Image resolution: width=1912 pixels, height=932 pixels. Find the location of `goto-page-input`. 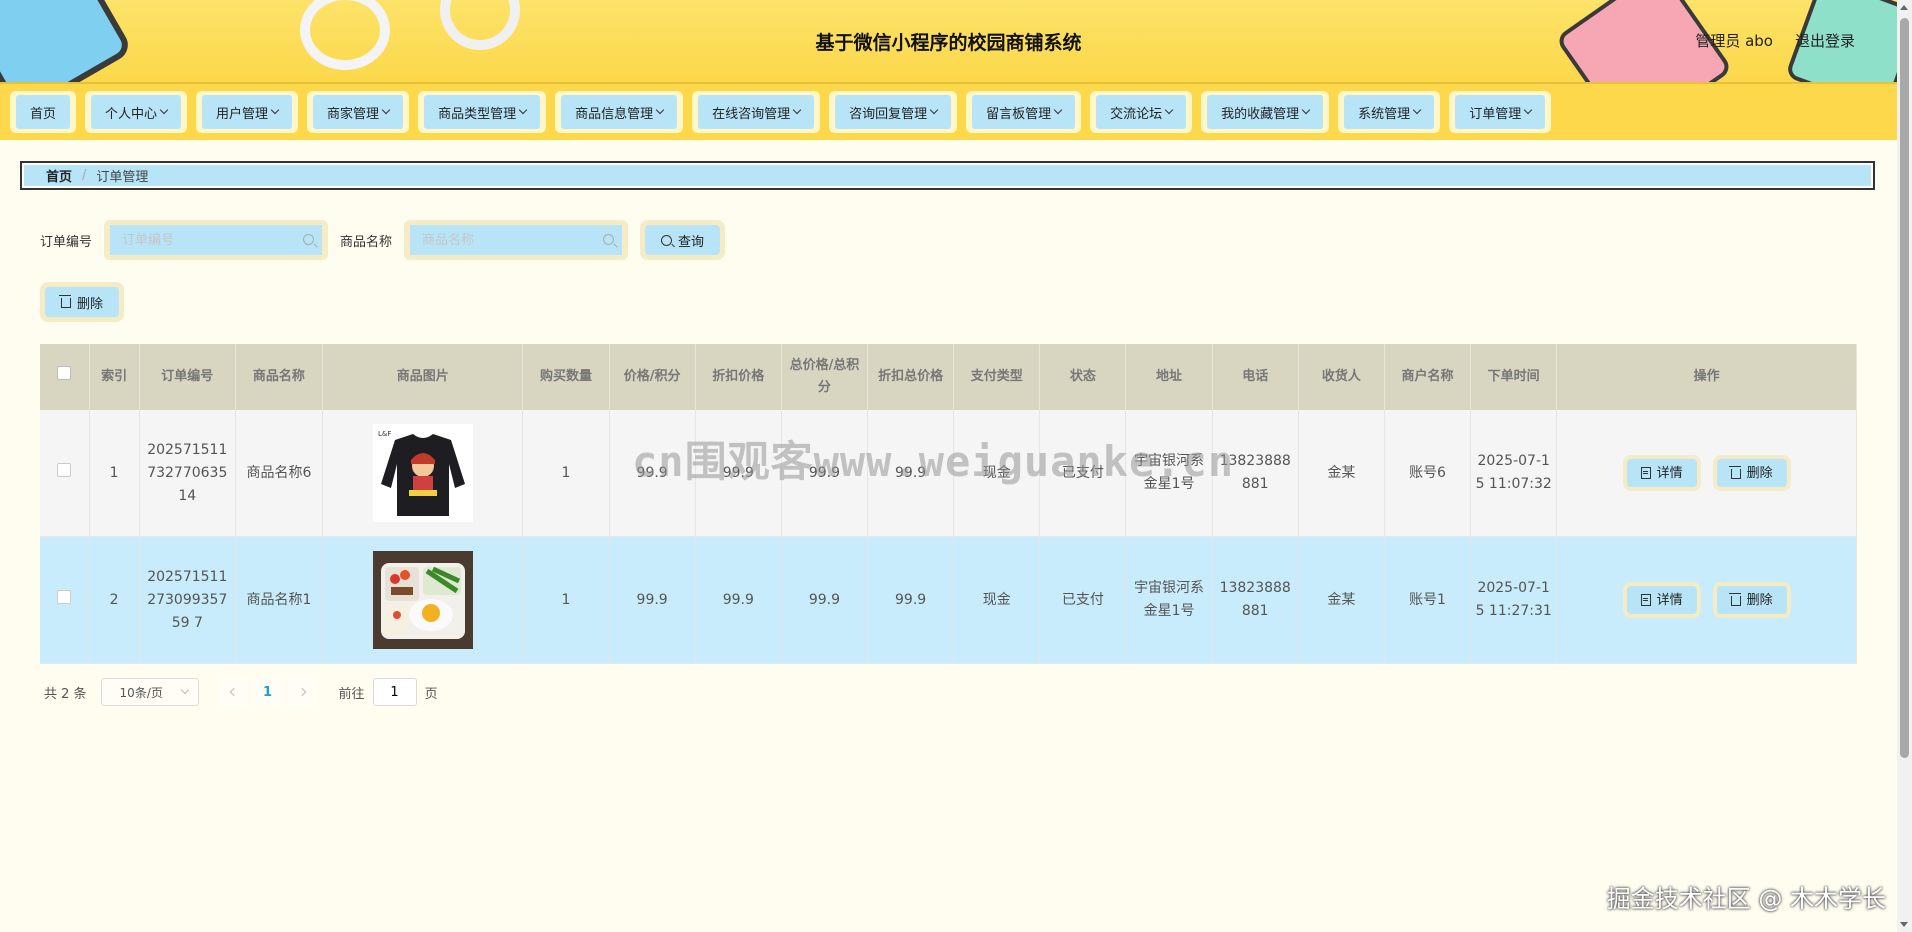

goto-page-input is located at coordinates (394, 692).